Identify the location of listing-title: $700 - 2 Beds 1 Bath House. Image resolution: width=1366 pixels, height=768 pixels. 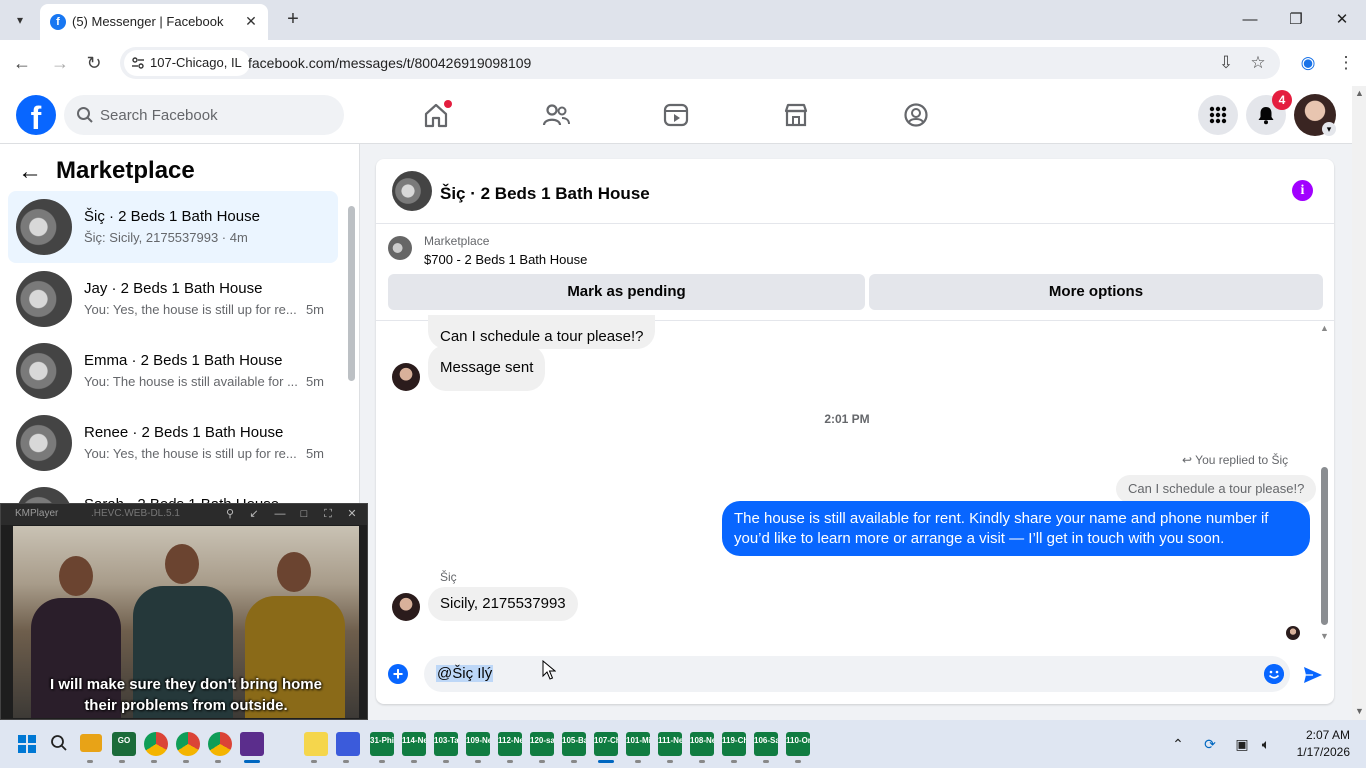
(505, 259).